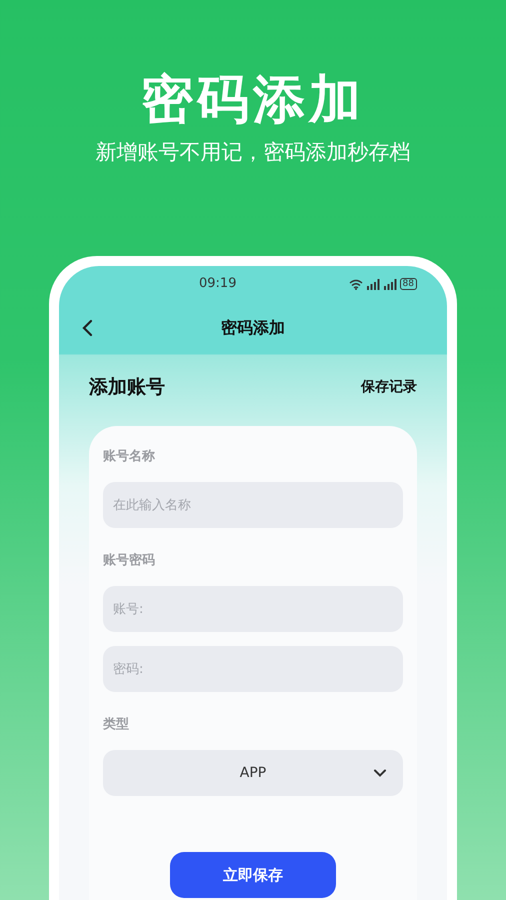  Describe the element at coordinates (408, 284) in the screenshot. I see `battery-icon: 88` at that location.